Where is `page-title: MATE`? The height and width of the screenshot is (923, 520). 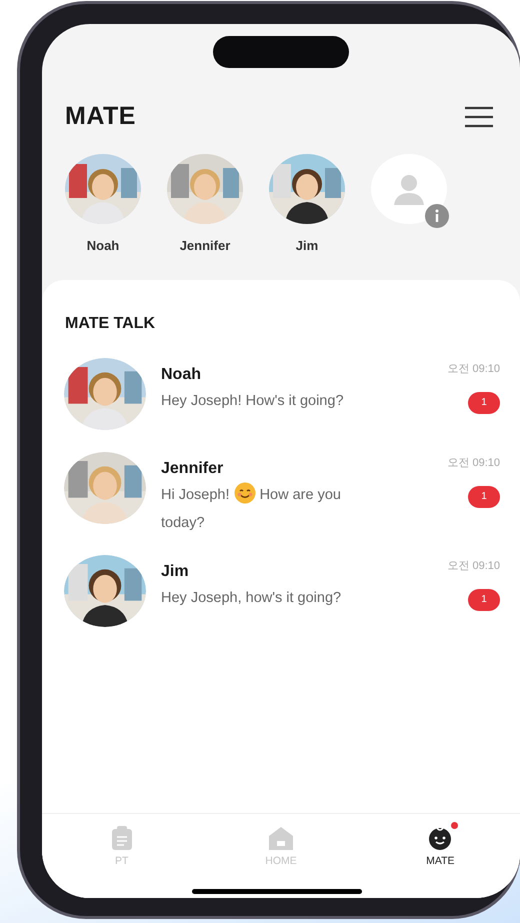
page-title: MATE is located at coordinates (100, 116).